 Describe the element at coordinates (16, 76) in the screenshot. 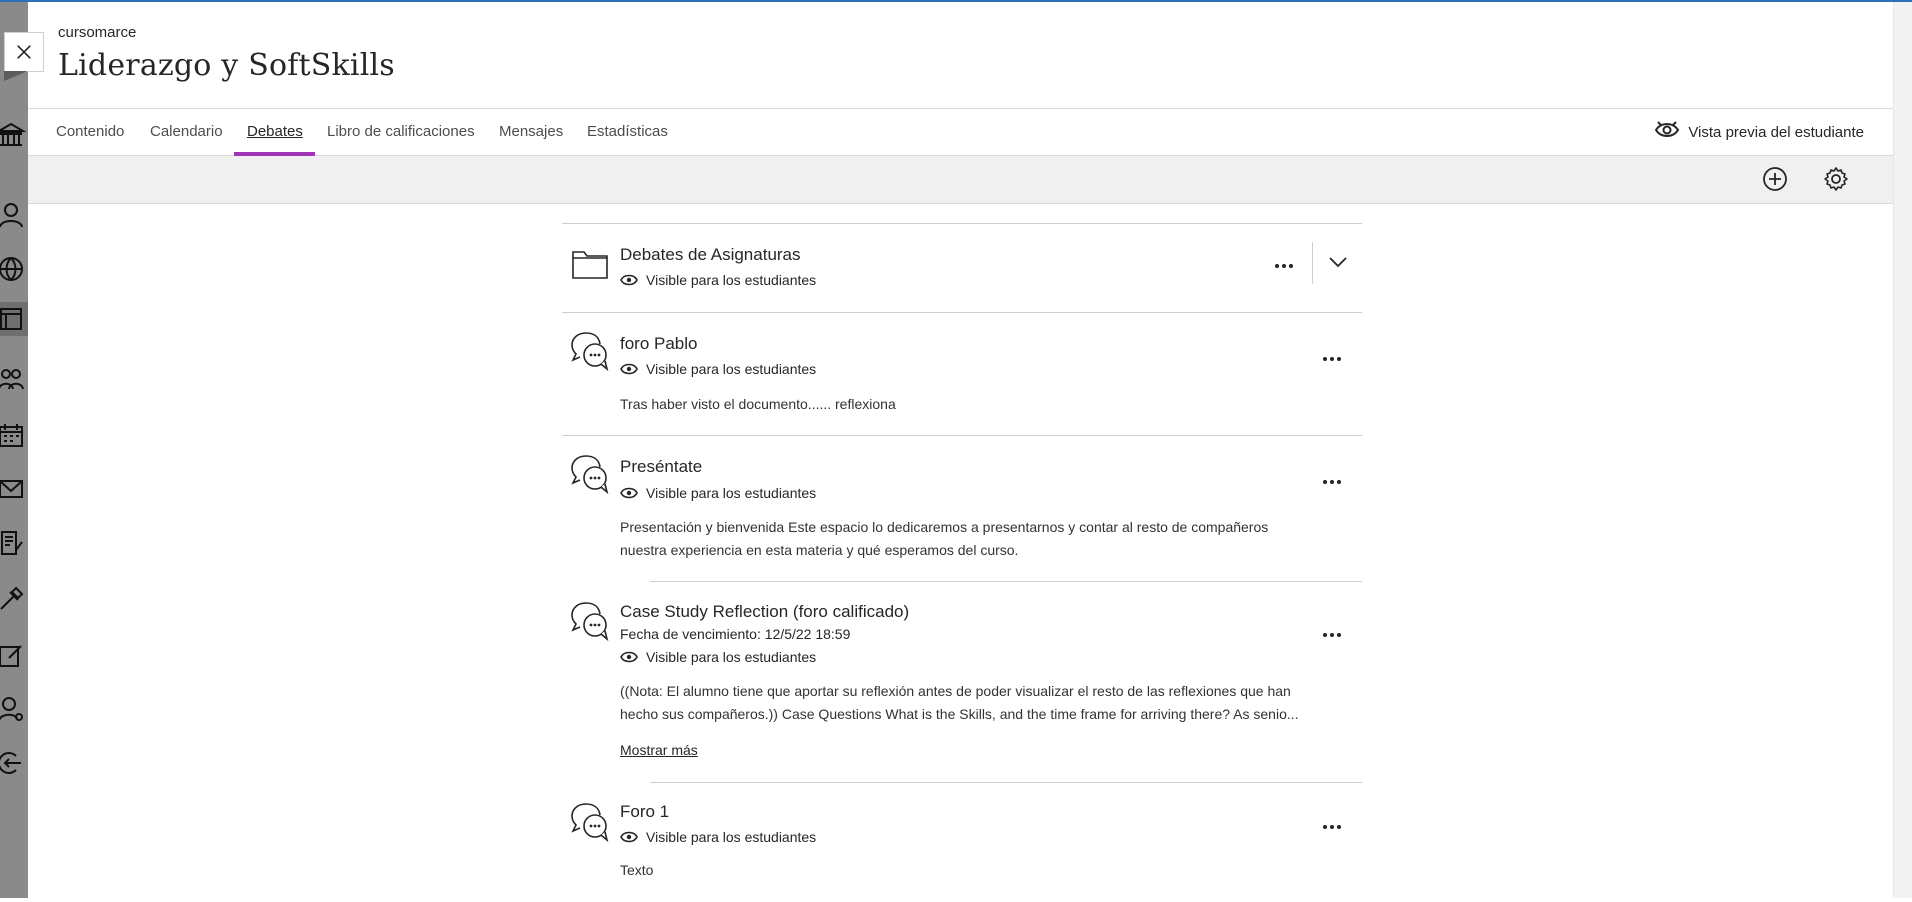

I see `close-button-fold` at that location.